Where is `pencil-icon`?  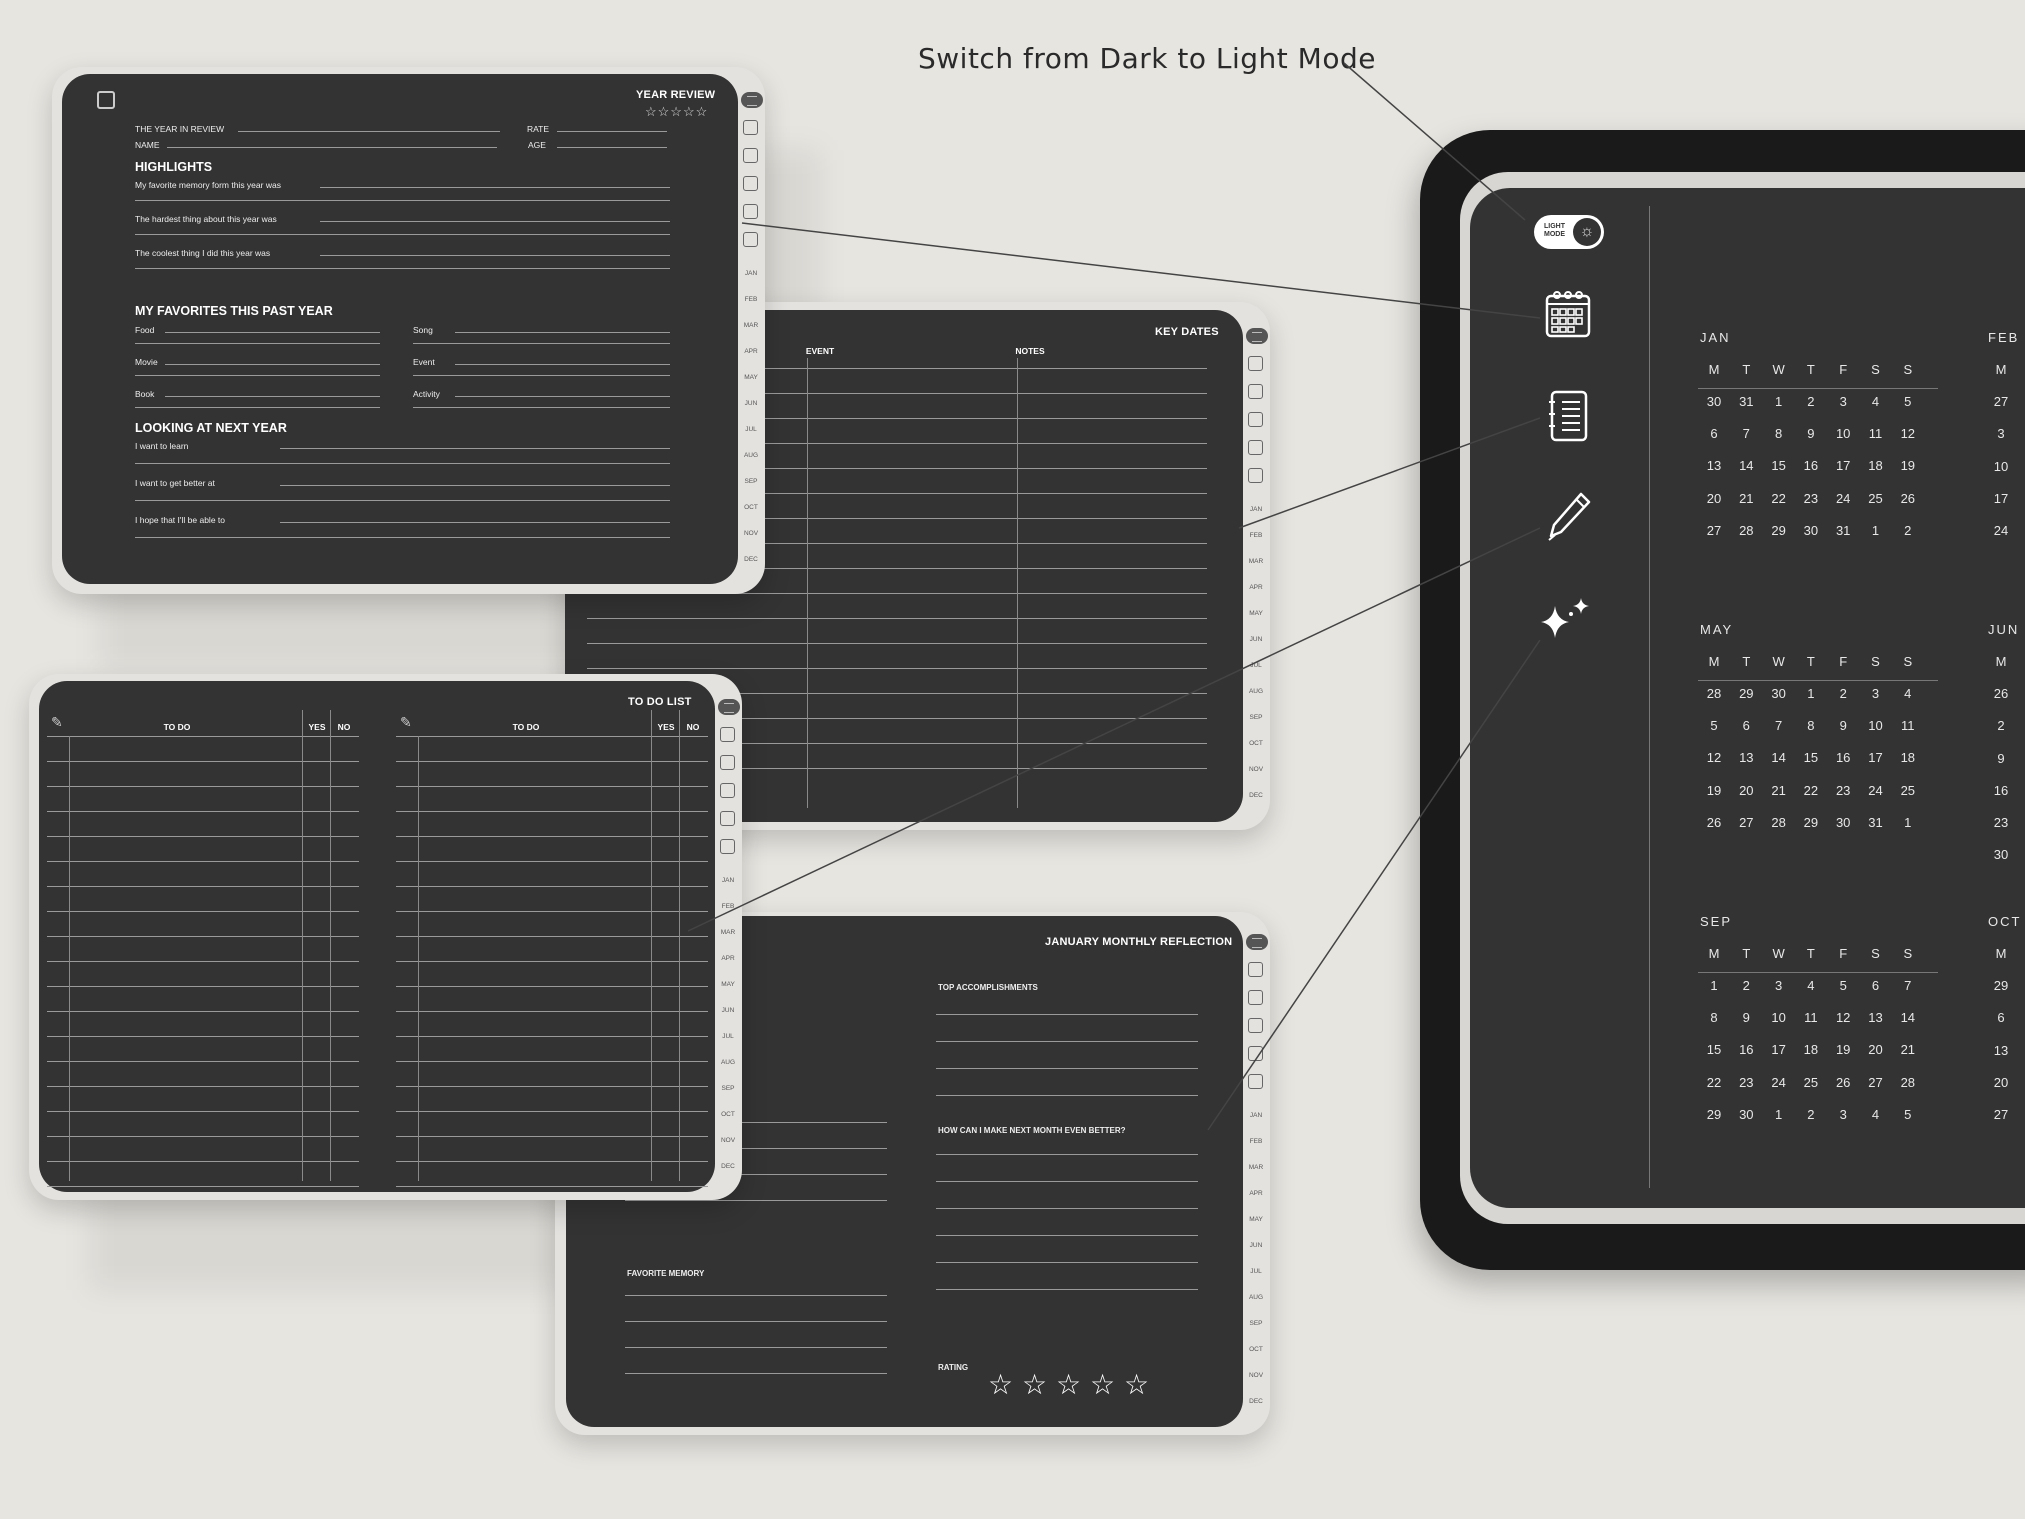 pencil-icon is located at coordinates (1569, 516).